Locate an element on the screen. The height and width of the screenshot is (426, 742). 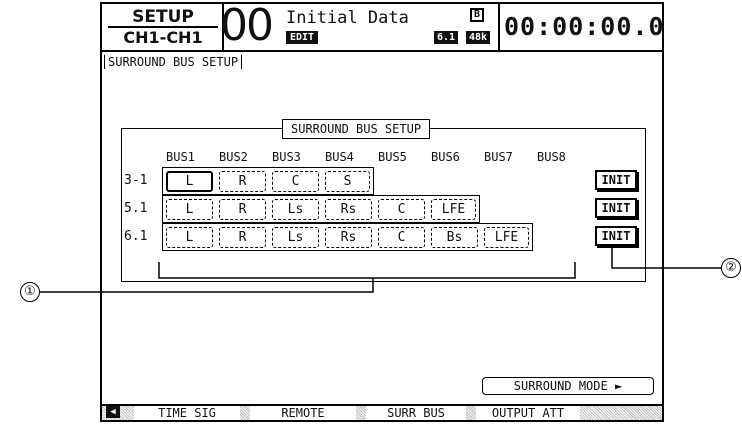
callout-2-line is located at coordinates (666, 258).